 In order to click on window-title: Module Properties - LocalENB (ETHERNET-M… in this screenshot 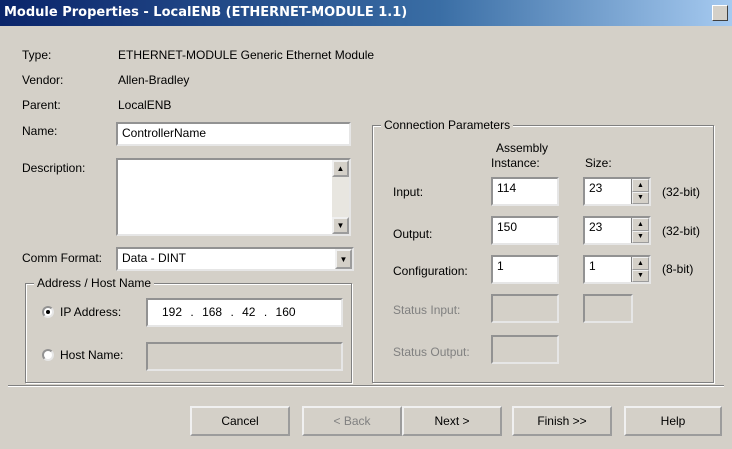, I will do `click(206, 12)`.